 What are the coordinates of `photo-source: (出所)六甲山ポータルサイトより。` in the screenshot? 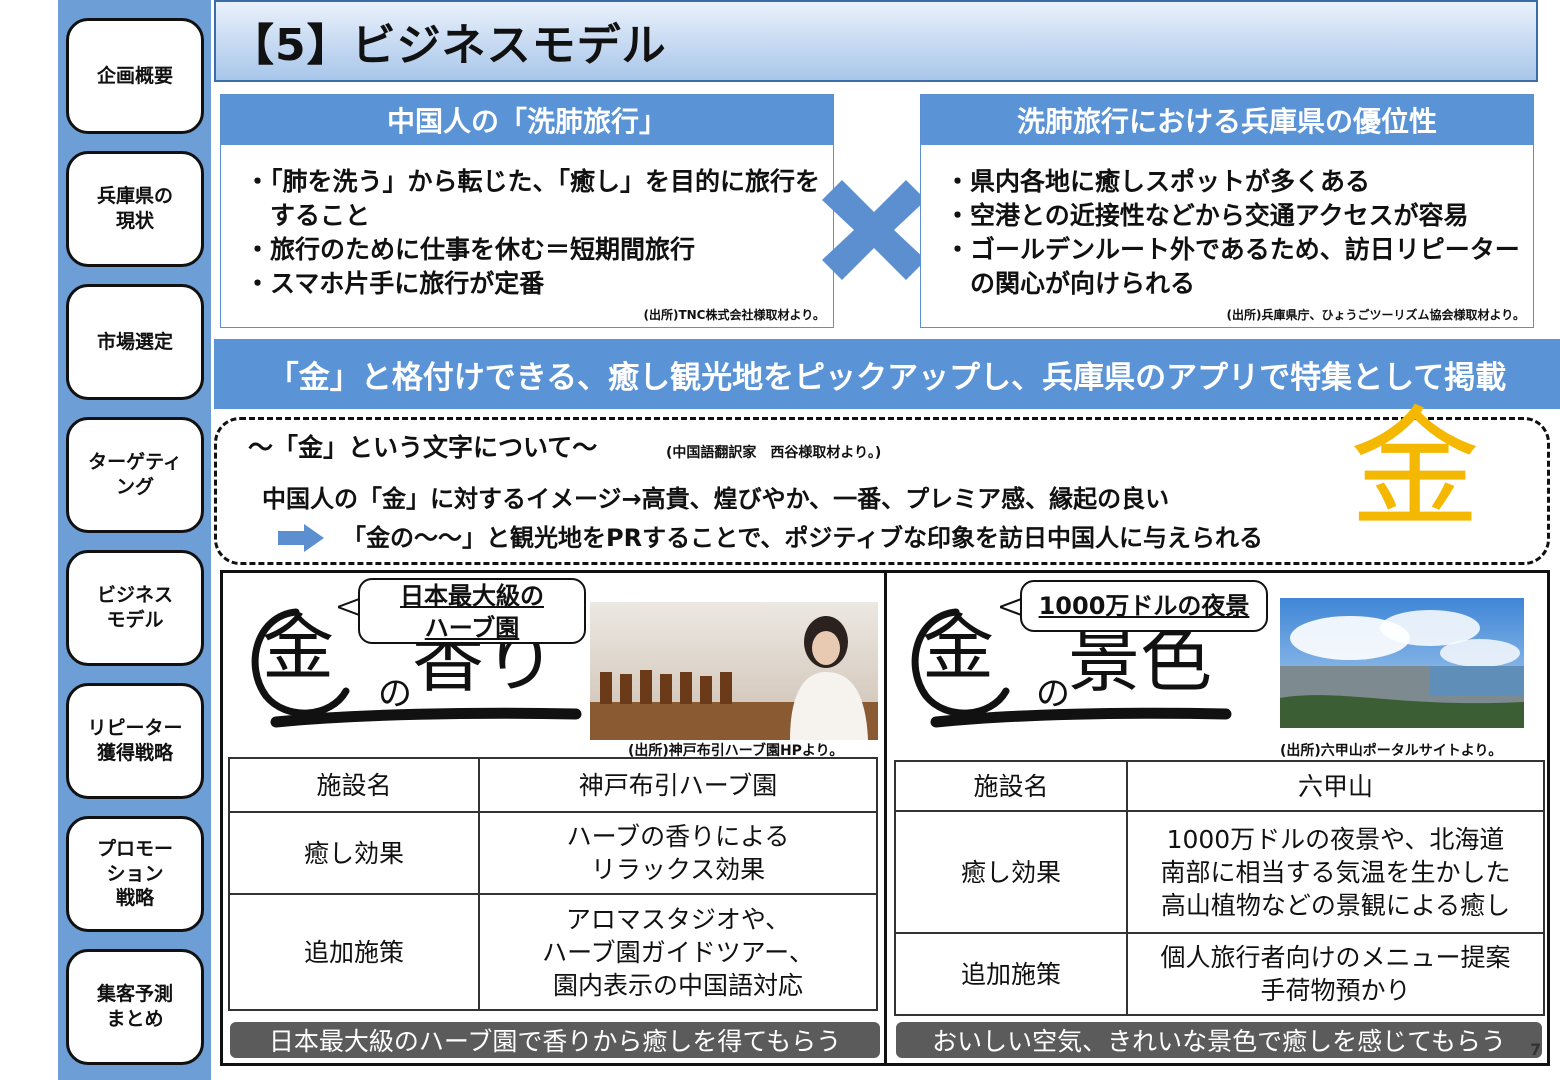 It's located at (1391, 751).